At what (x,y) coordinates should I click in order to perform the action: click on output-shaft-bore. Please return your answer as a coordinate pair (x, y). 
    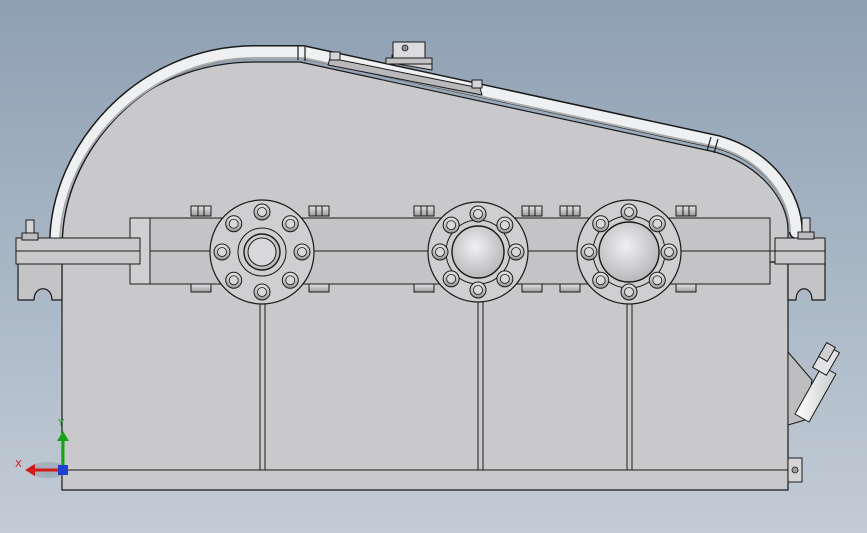
    Looking at the image, I should click on (629, 252).